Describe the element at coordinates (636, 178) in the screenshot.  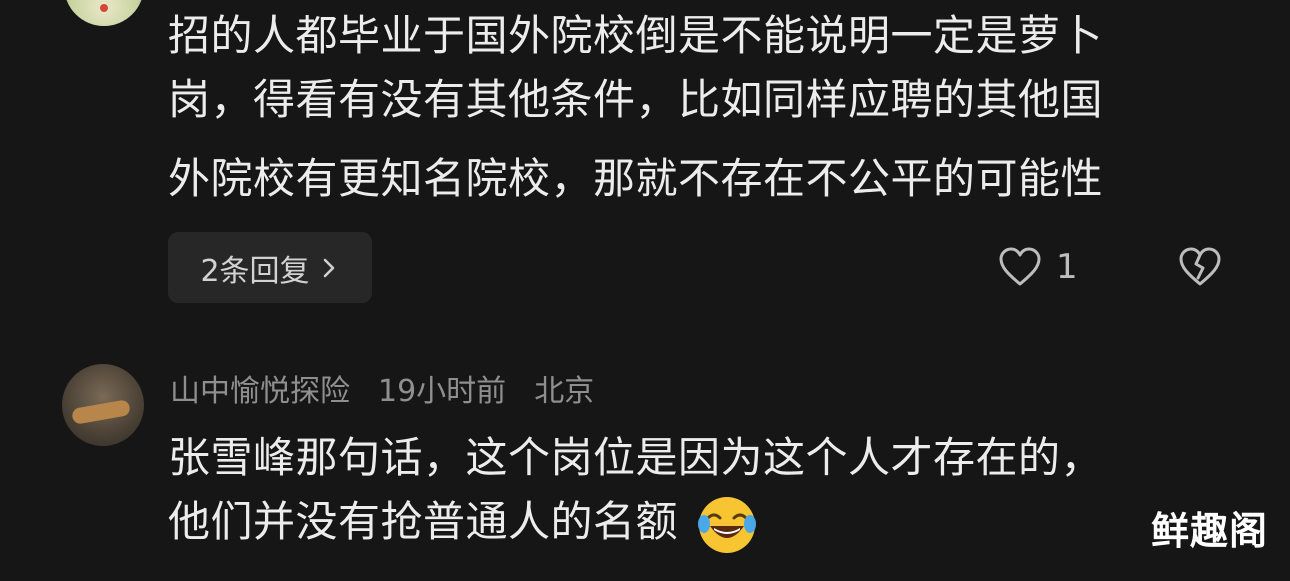
I see `comment-text-line-3: 外院校有更知名院校，那就不存在不公平的可能性` at that location.